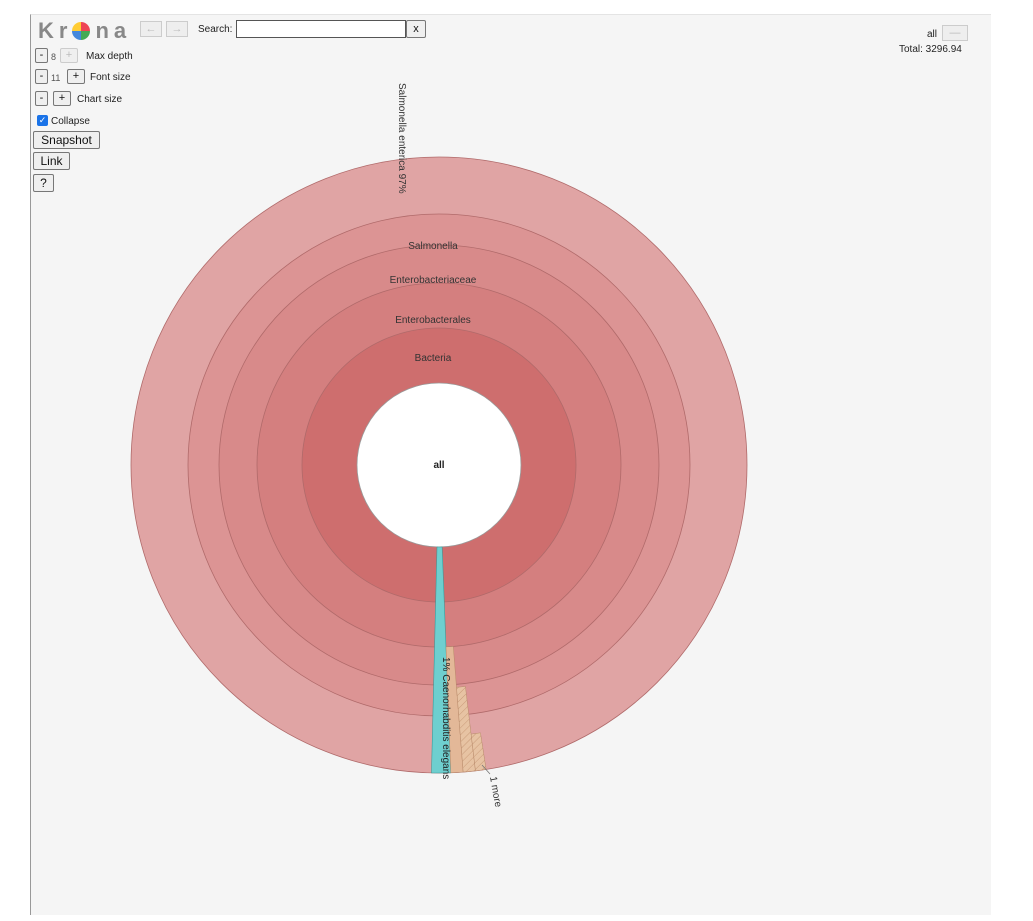 Image resolution: width=1033 pixels, height=921 pixels. What do you see at coordinates (438, 465) in the screenshot?
I see `center-label: all` at bounding box center [438, 465].